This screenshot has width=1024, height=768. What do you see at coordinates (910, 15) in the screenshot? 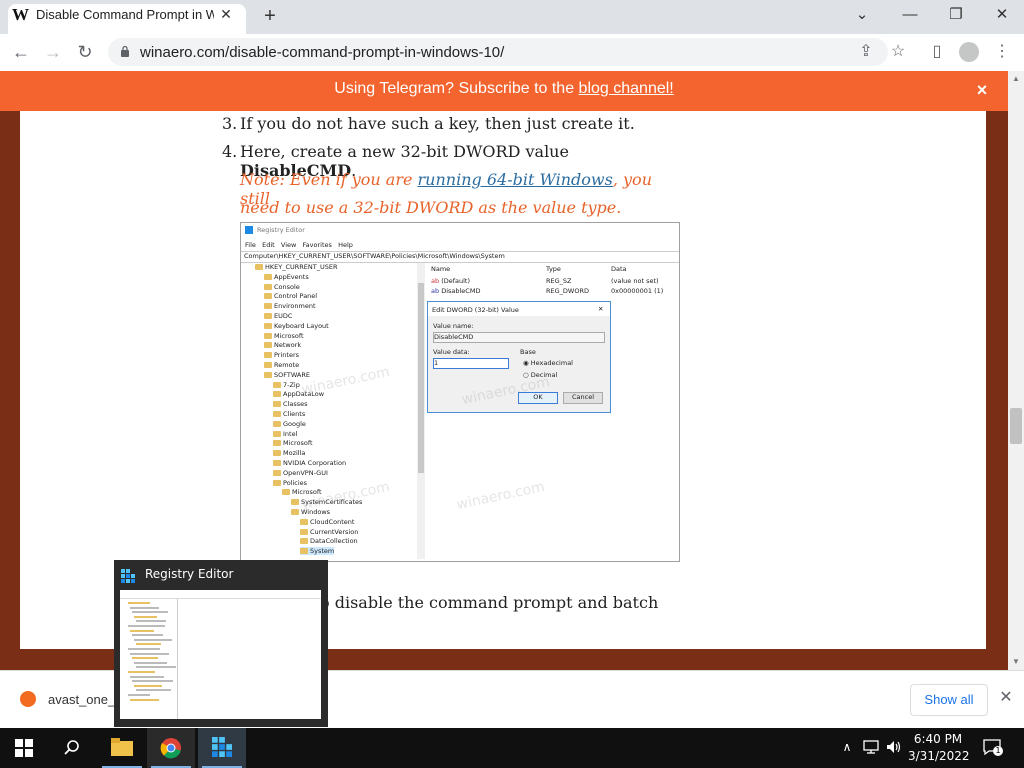
I see `minimize-button: —` at bounding box center [910, 15].